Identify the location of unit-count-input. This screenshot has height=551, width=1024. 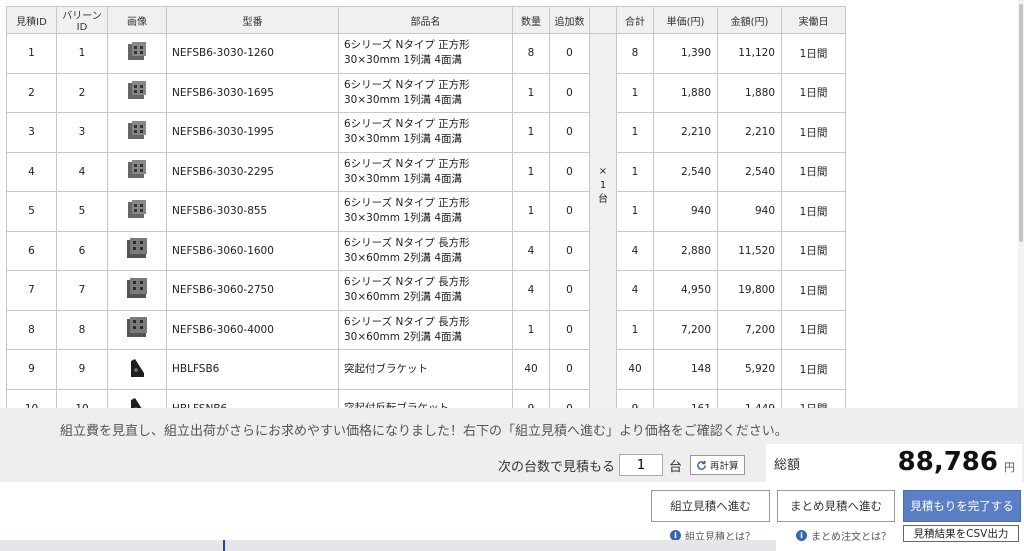
(641, 465).